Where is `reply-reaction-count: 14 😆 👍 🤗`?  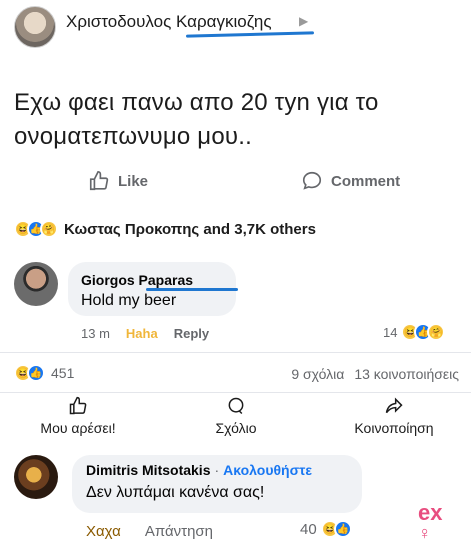
reply-reaction-count: 14 😆 👍 🤗 is located at coordinates (414, 332).